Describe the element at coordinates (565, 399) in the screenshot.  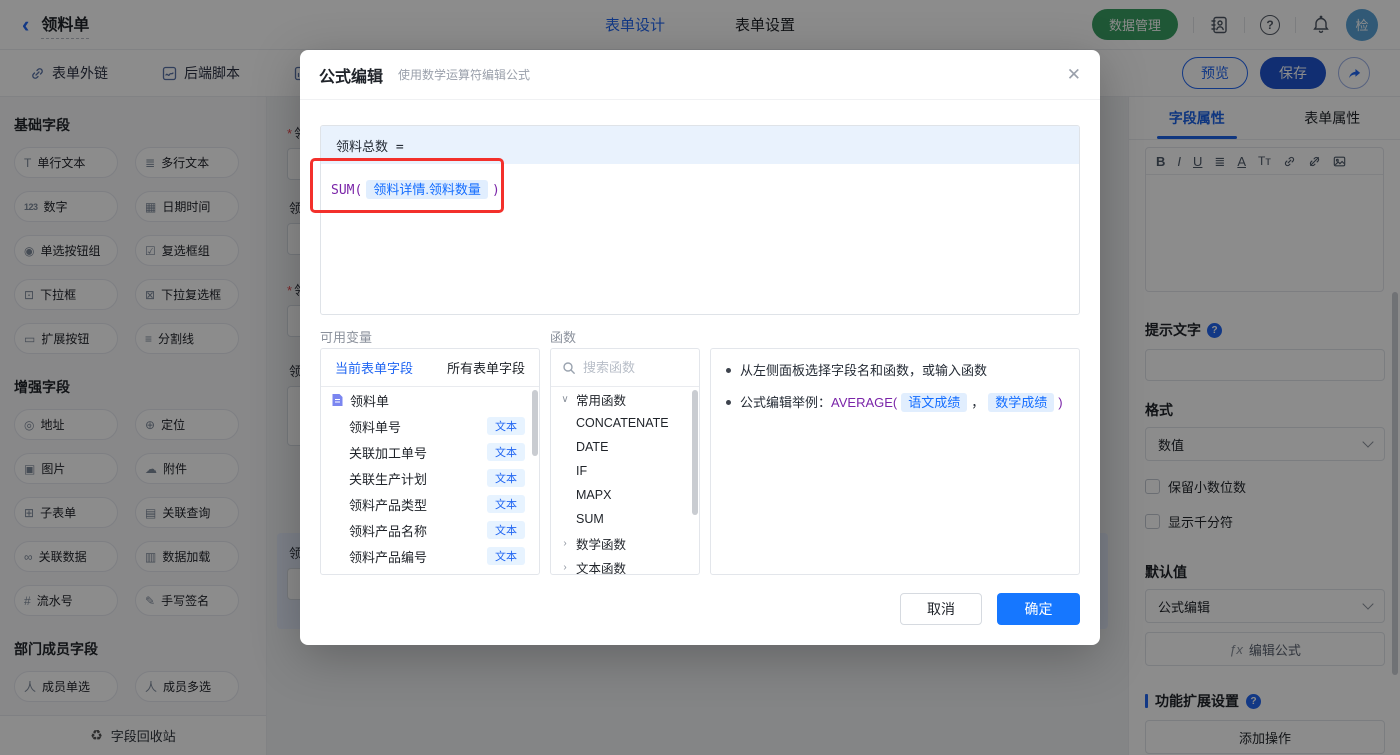
I see `caret-down-icon: ∨` at that location.